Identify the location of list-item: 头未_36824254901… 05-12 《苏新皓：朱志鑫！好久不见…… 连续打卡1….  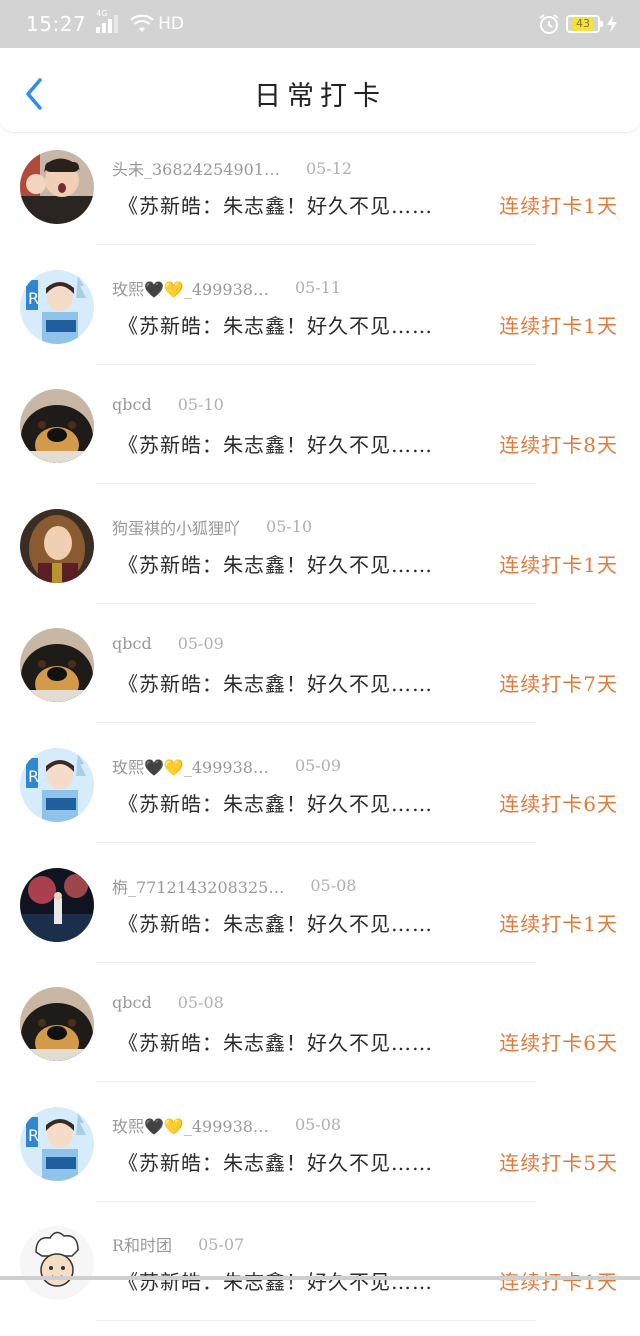
(320, 200).